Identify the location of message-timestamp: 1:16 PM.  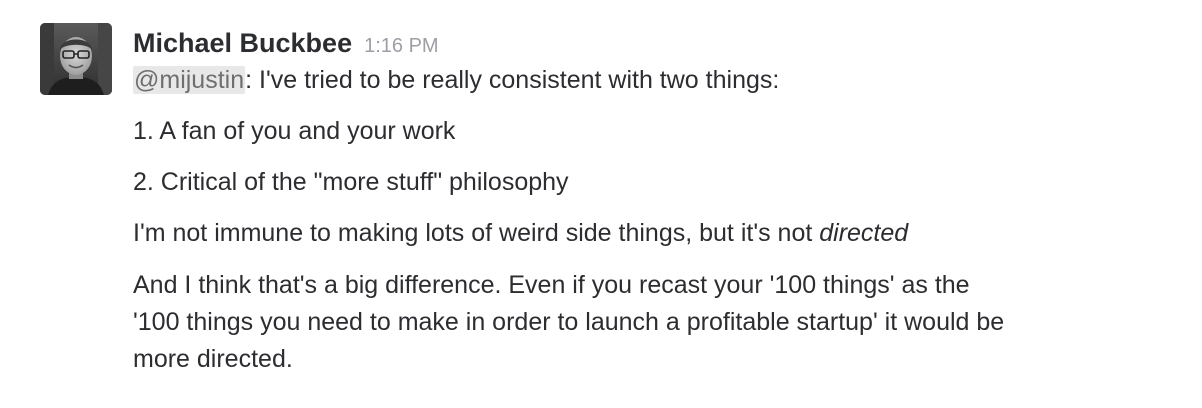
(401, 46).